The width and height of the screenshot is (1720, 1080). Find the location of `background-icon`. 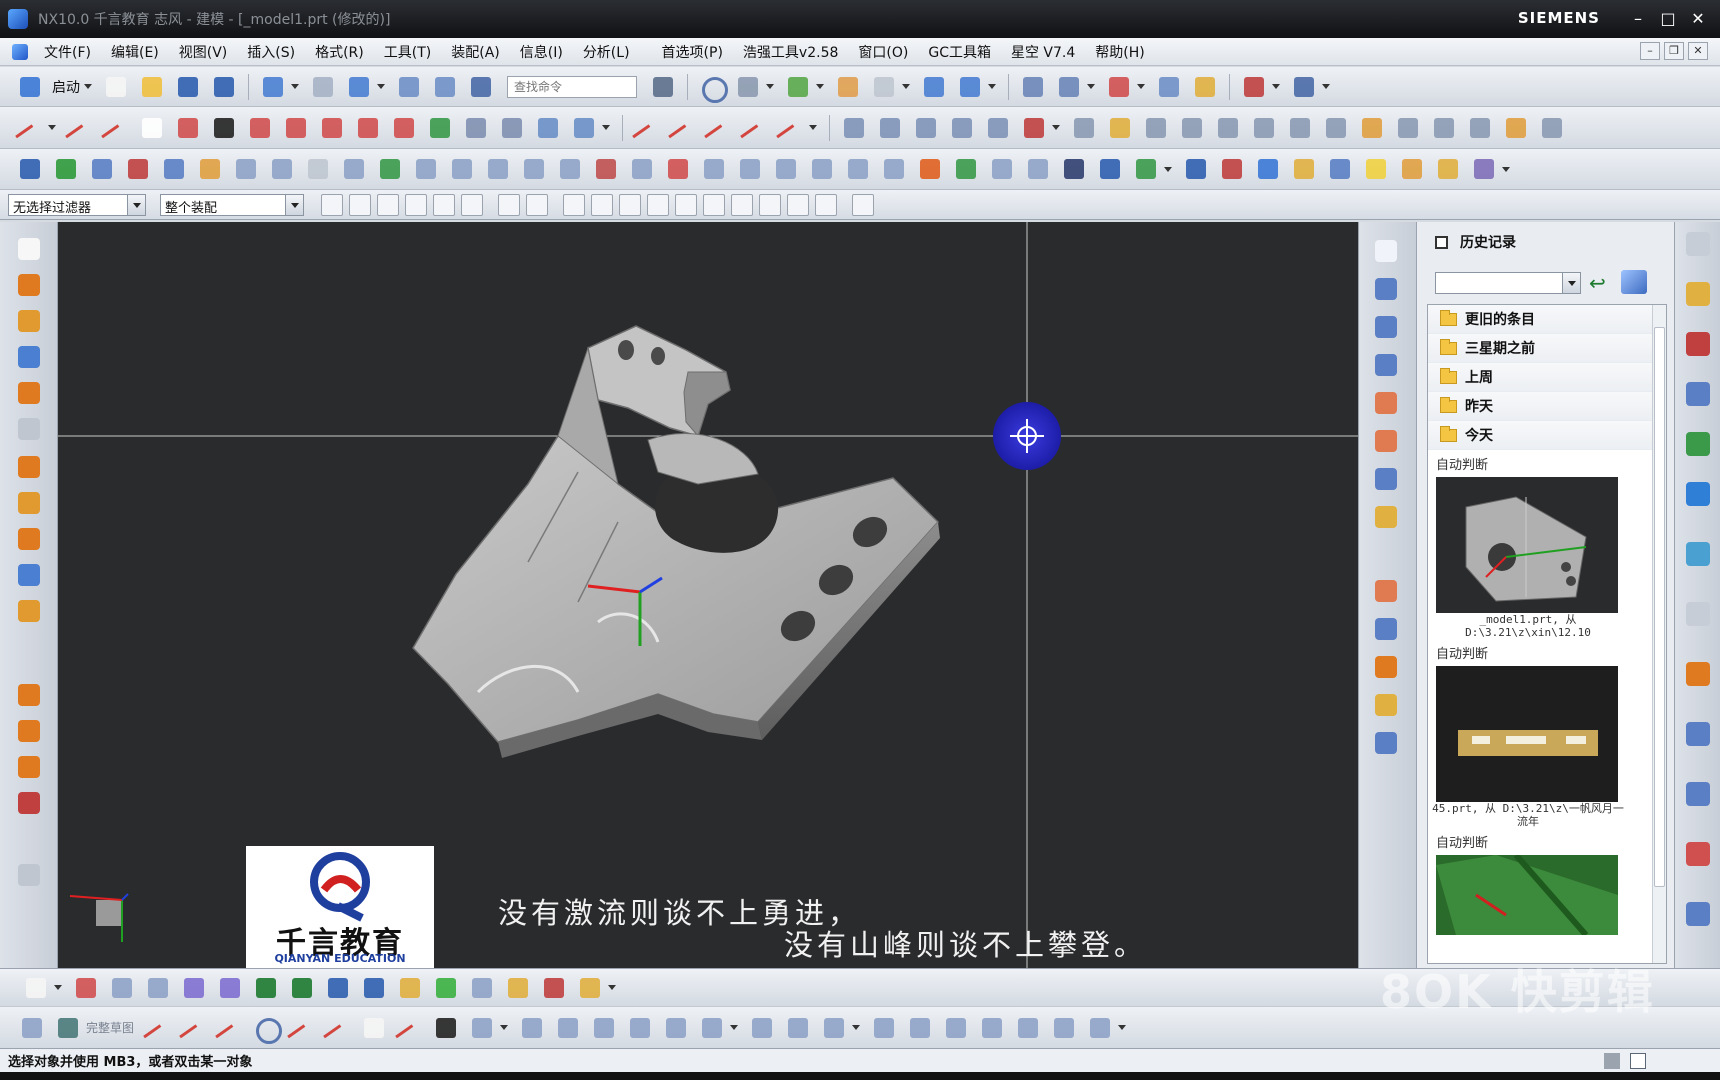

background-icon is located at coordinates (848, 87).